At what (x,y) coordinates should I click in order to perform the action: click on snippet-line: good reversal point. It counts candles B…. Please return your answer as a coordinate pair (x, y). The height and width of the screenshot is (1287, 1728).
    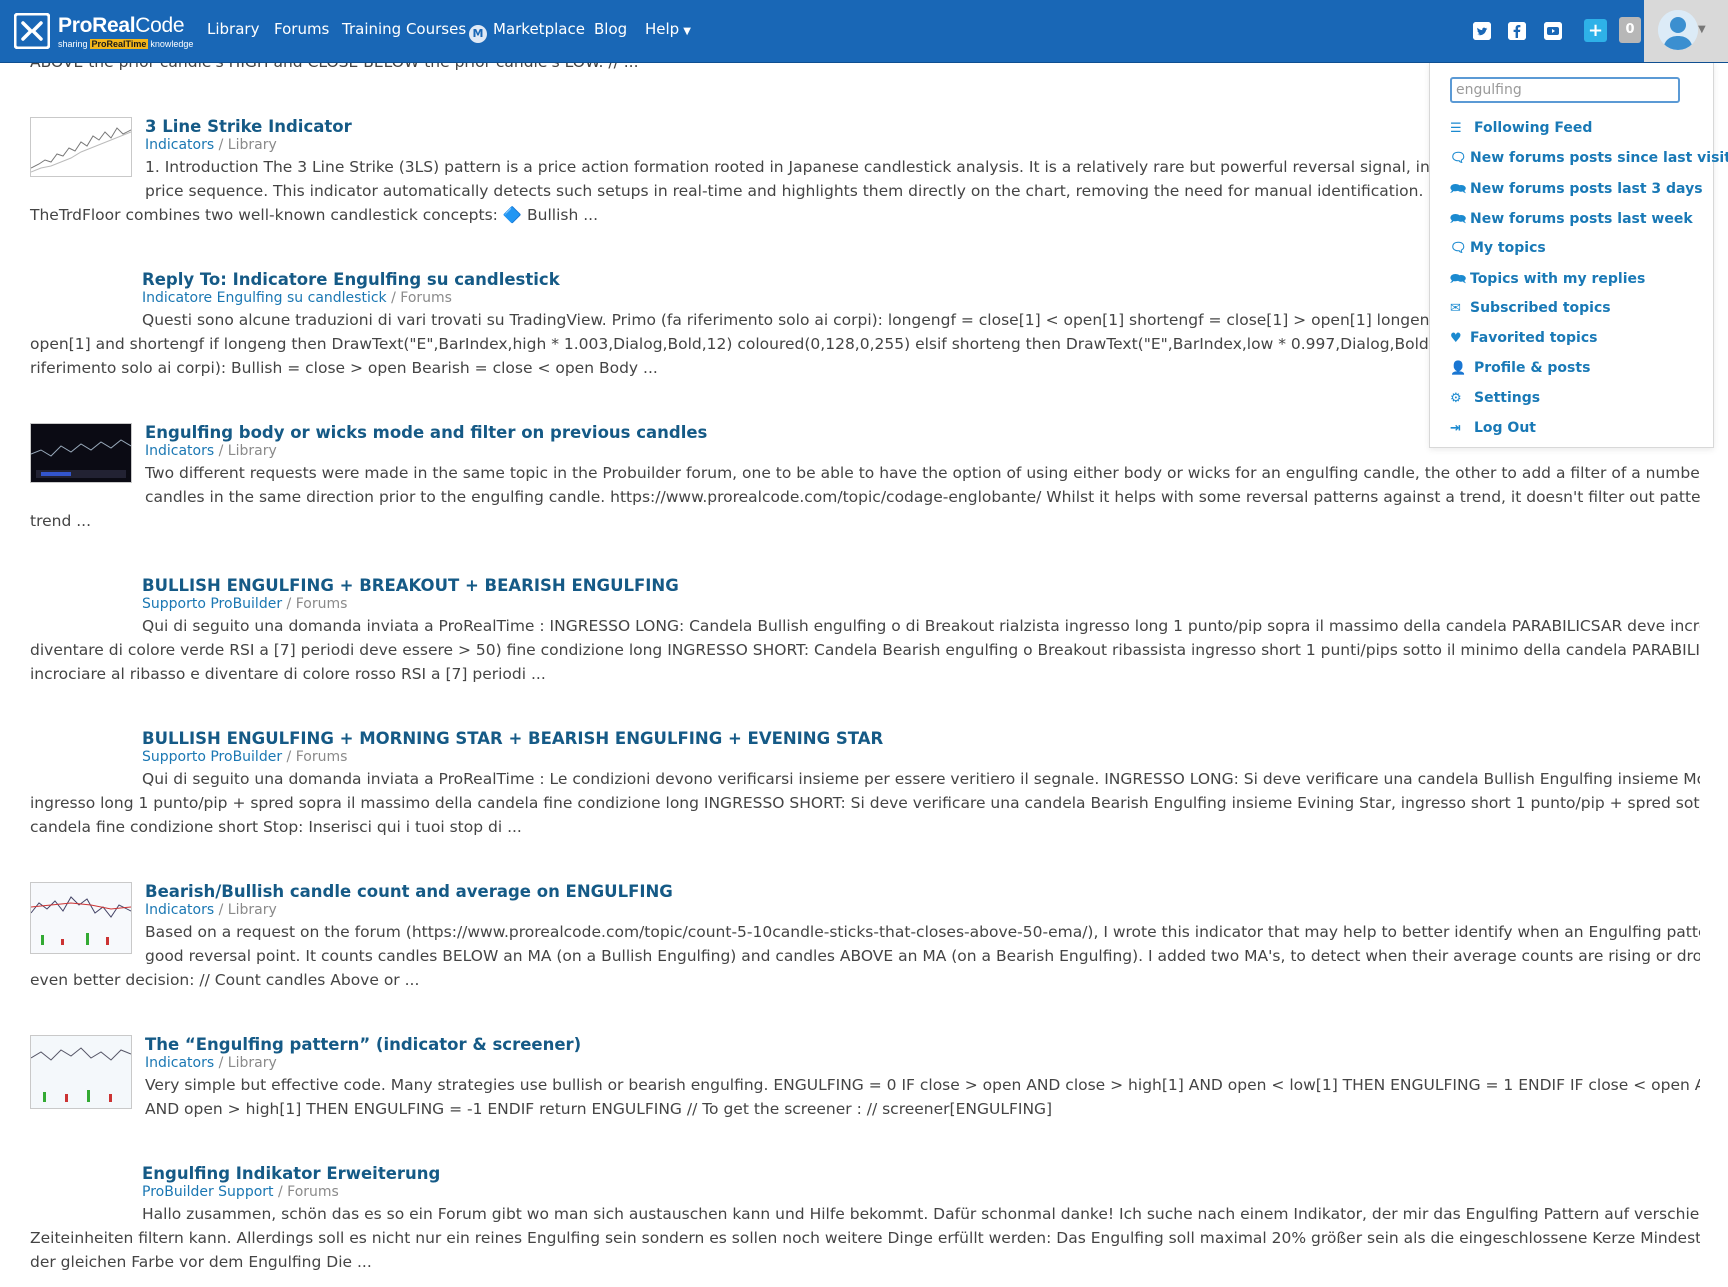
    Looking at the image, I should click on (922, 956).